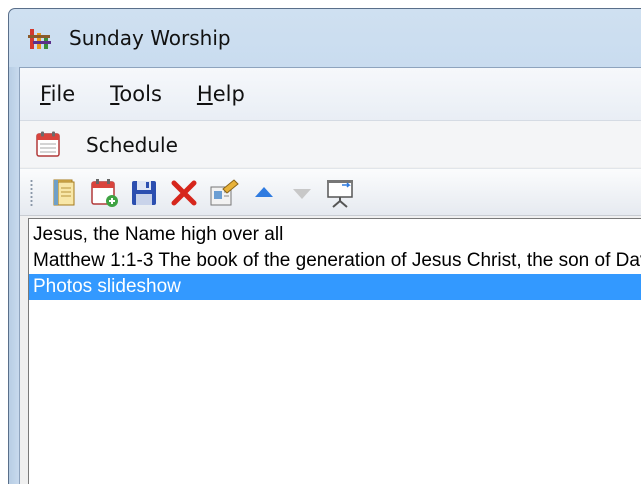 This screenshot has height=484, width=641. I want to click on edit-card-icon, so click(224, 192).